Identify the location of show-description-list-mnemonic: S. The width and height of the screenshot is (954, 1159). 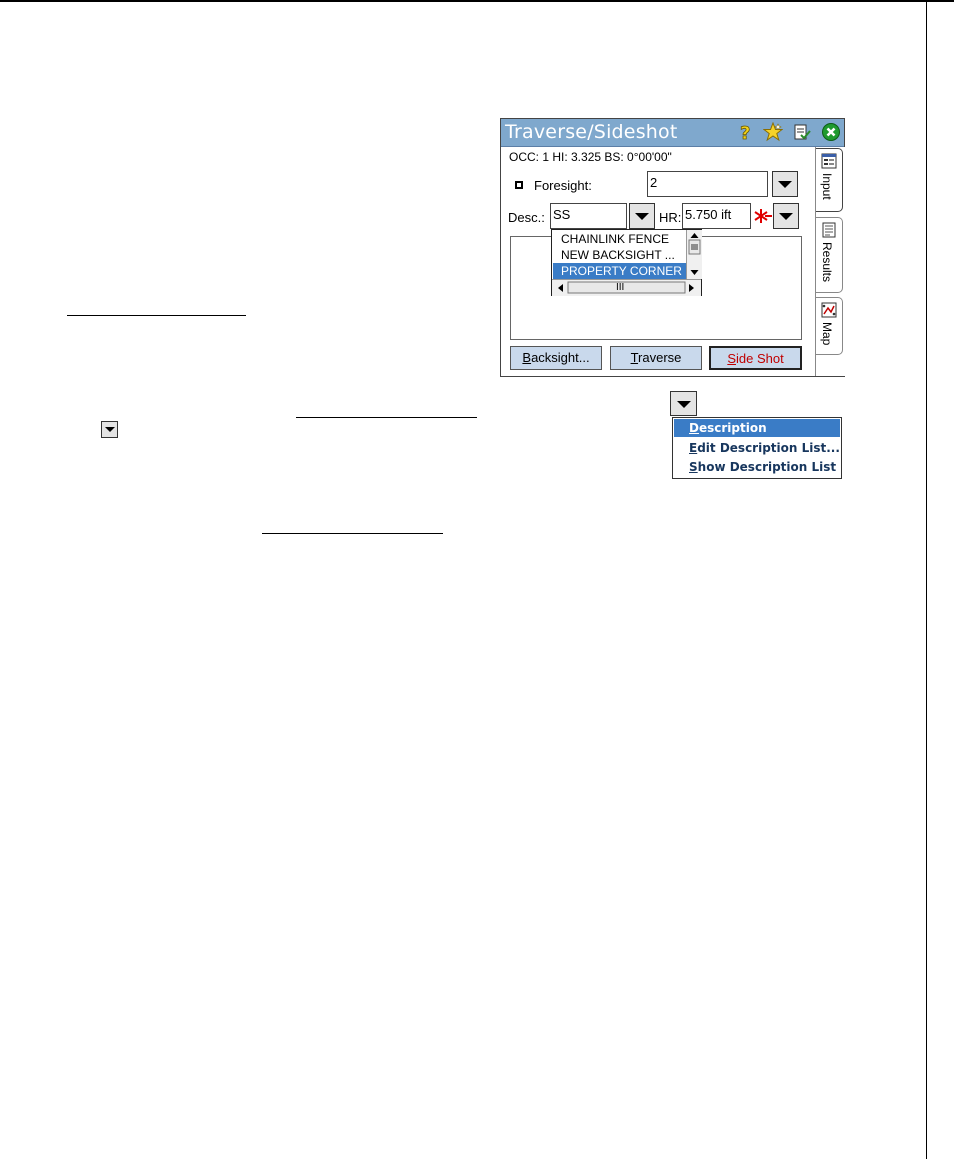
(693, 467).